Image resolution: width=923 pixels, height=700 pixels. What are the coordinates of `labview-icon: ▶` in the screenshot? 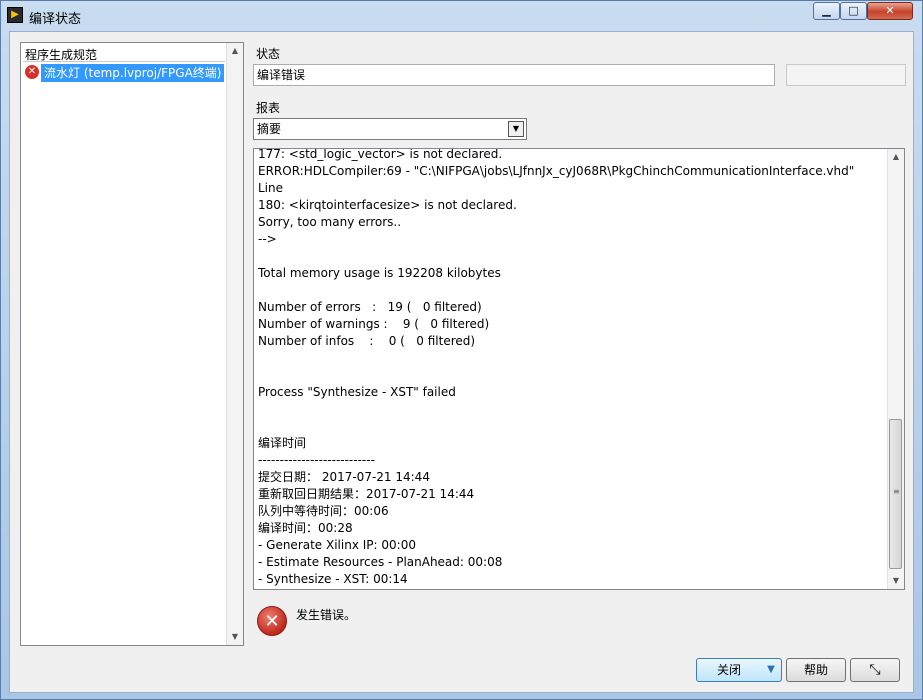 It's located at (15, 15).